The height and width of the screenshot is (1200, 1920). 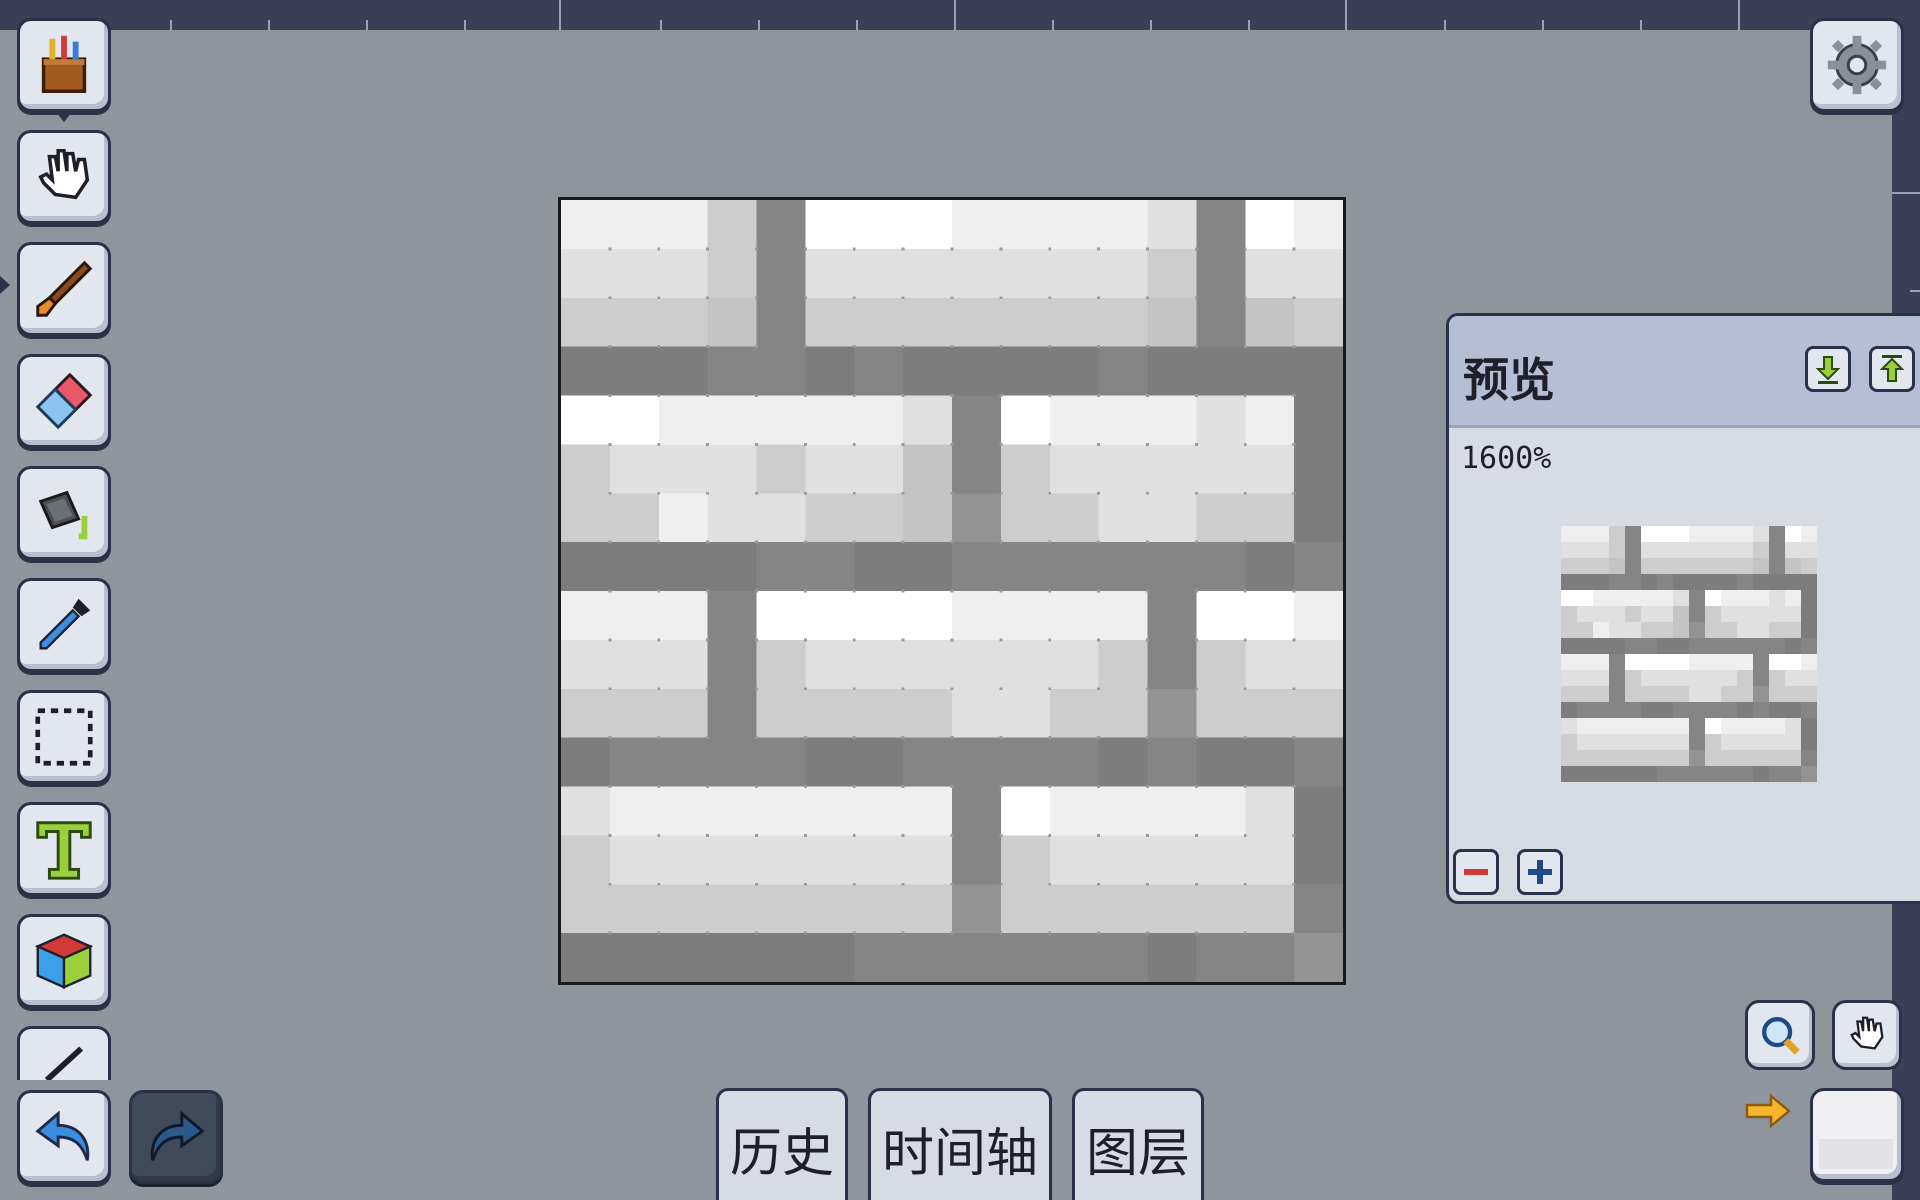 What do you see at coordinates (64, 737) in the screenshot?
I see `select-tool-button` at bounding box center [64, 737].